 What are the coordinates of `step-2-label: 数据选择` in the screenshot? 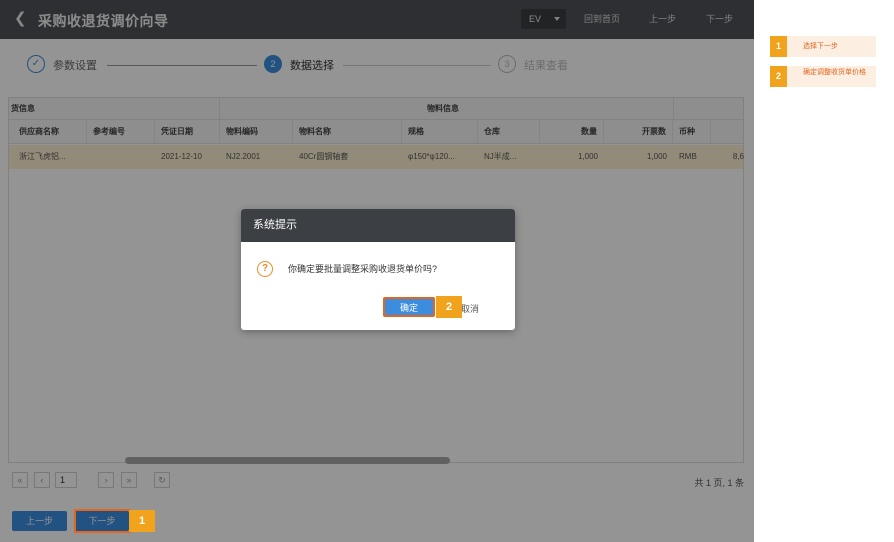 It's located at (312, 66).